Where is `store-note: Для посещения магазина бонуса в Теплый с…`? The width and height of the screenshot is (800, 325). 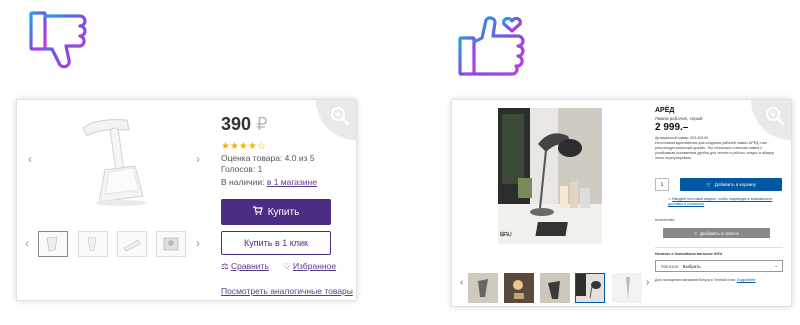 store-note: Для посещения магазина бонуса в Теплый с… is located at coordinates (705, 280).